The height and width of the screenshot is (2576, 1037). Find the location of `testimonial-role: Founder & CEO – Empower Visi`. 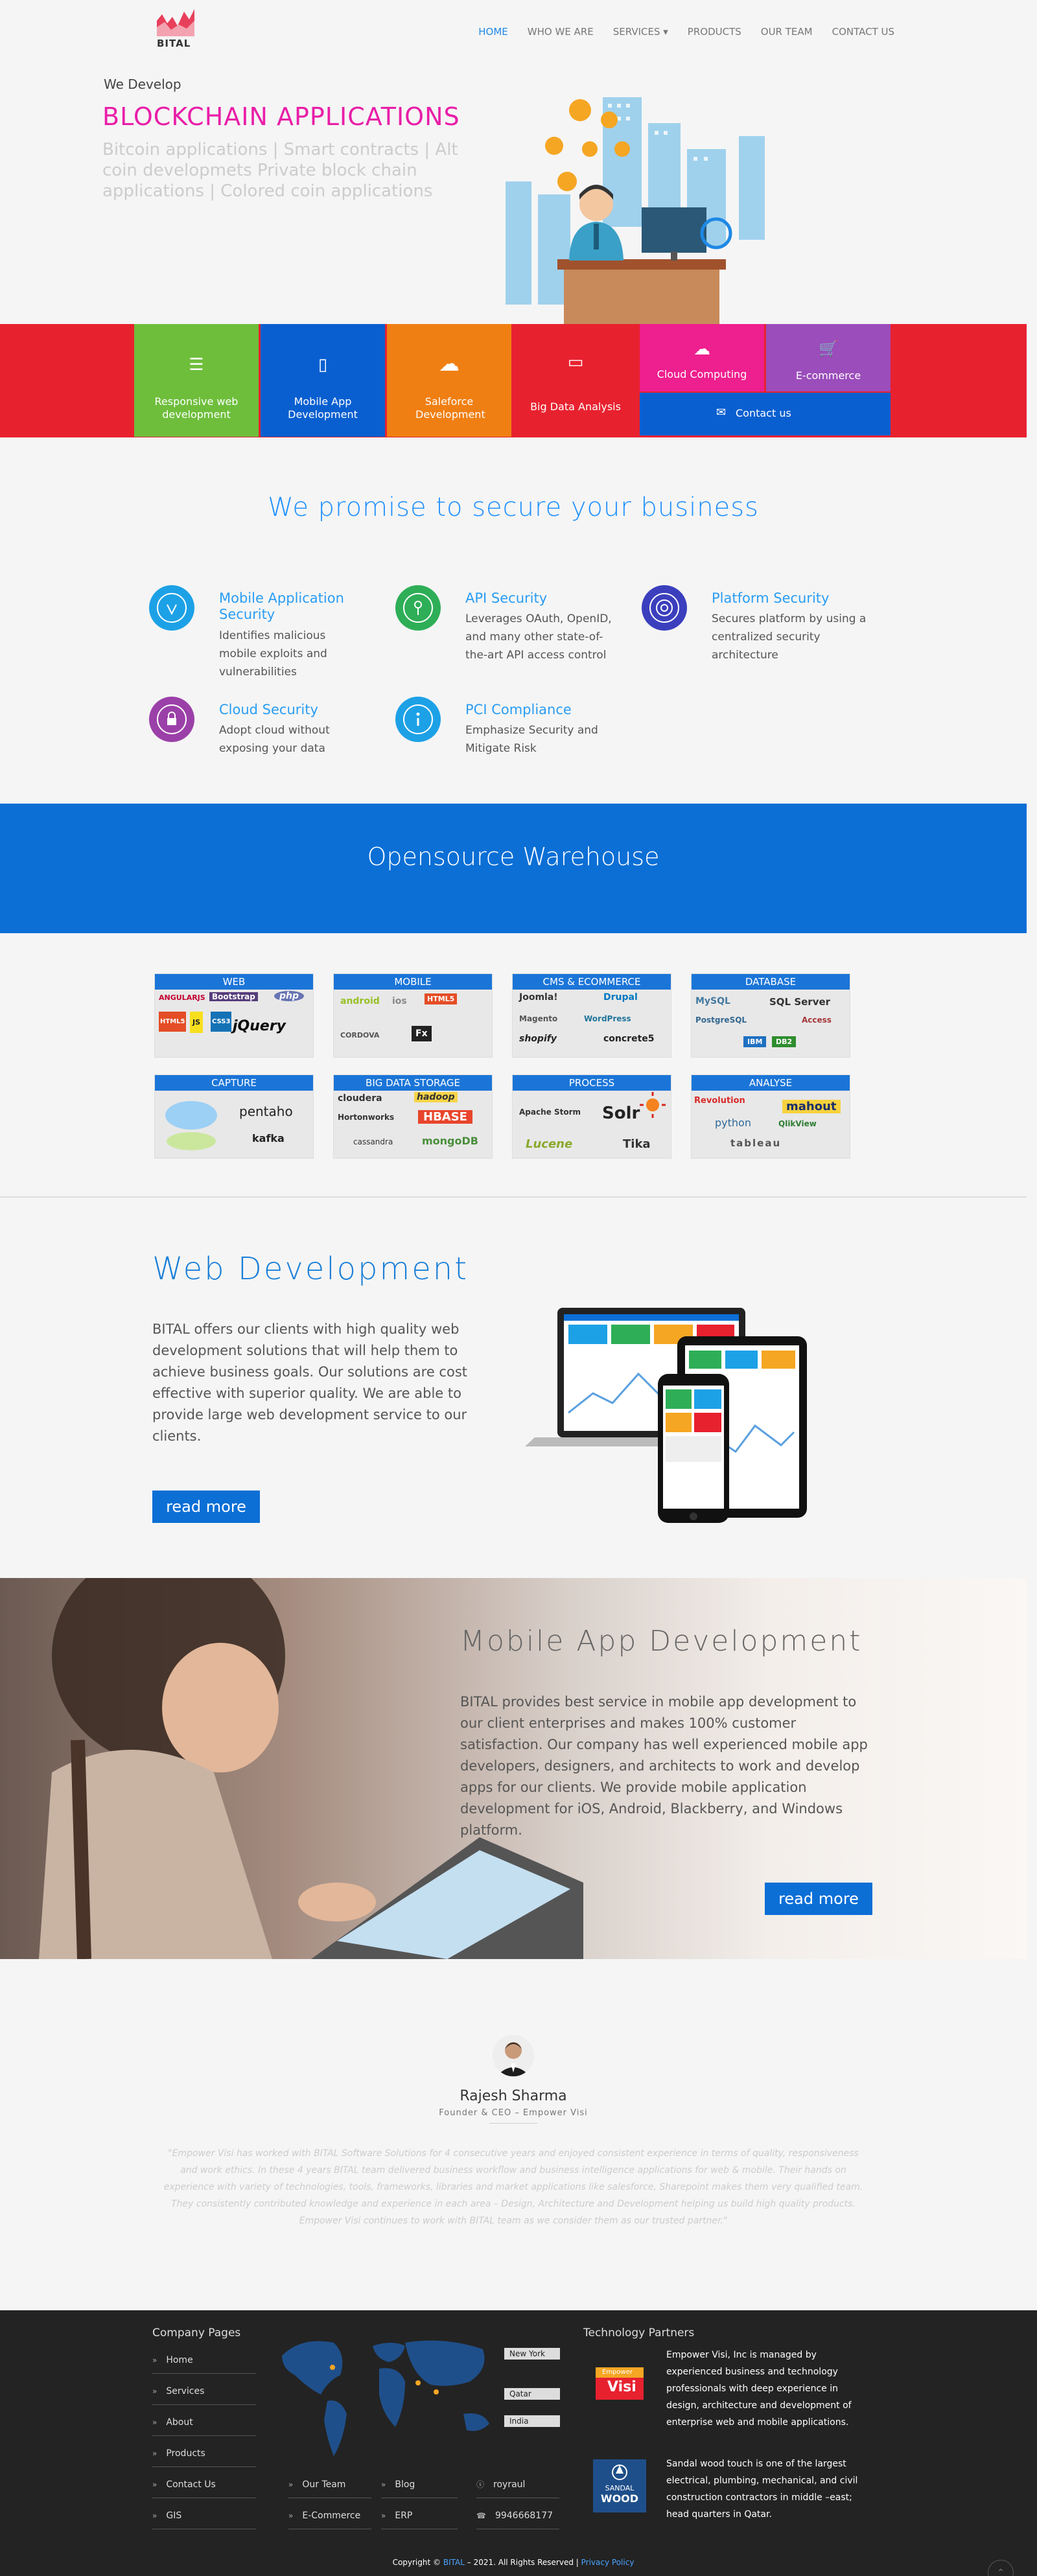

testimonial-role: Founder & CEO – Empower Visi is located at coordinates (513, 2113).